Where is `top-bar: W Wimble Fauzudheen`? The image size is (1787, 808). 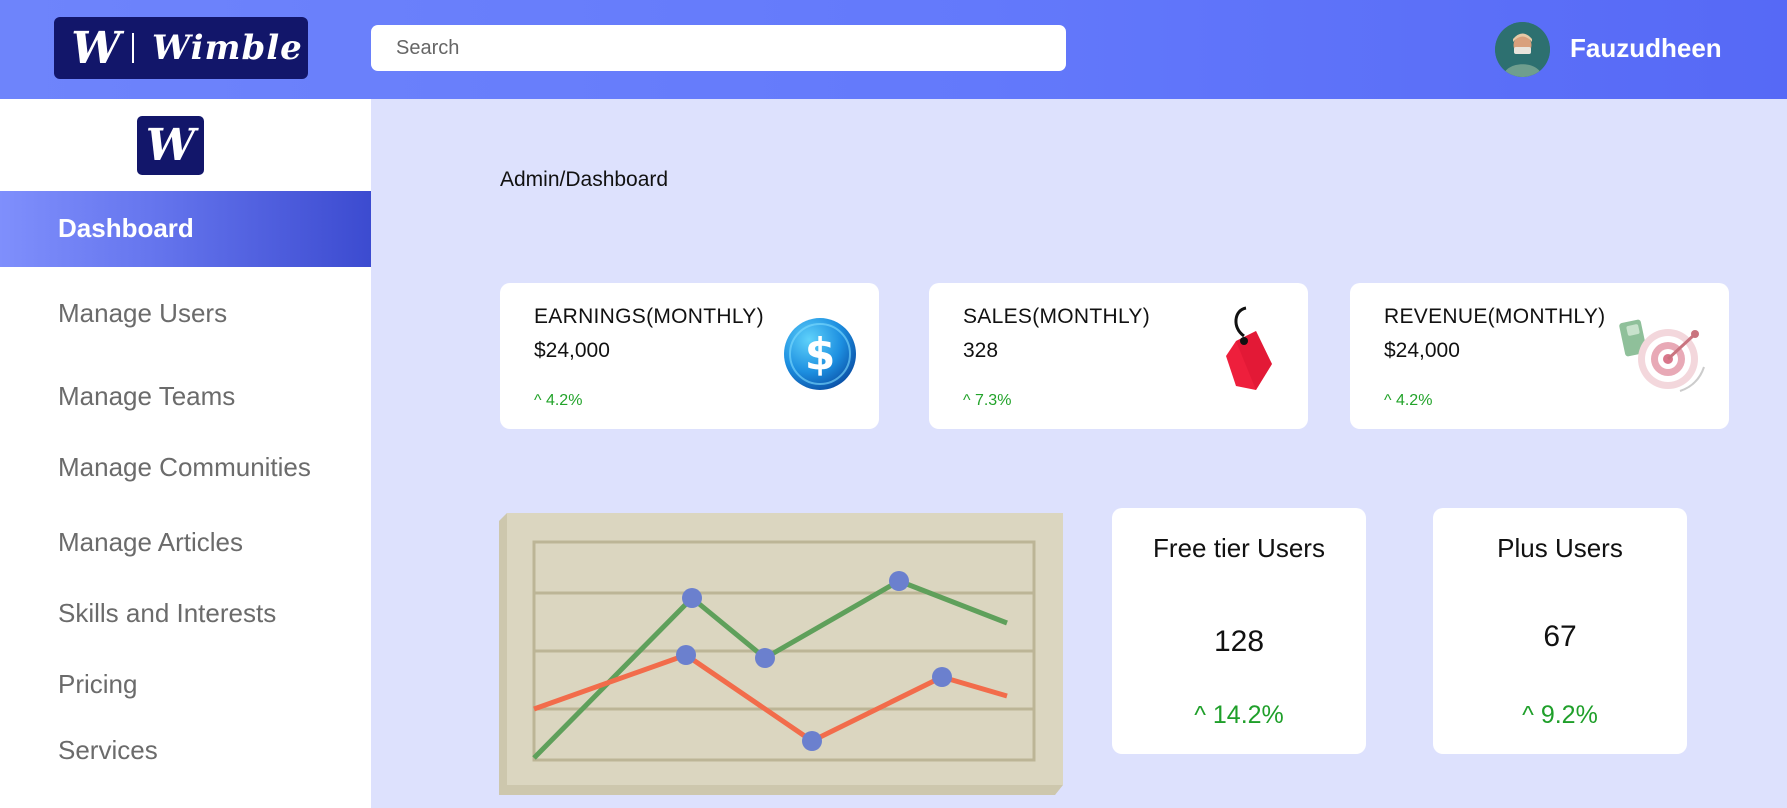 top-bar: W Wimble Fauzudheen is located at coordinates (893, 49).